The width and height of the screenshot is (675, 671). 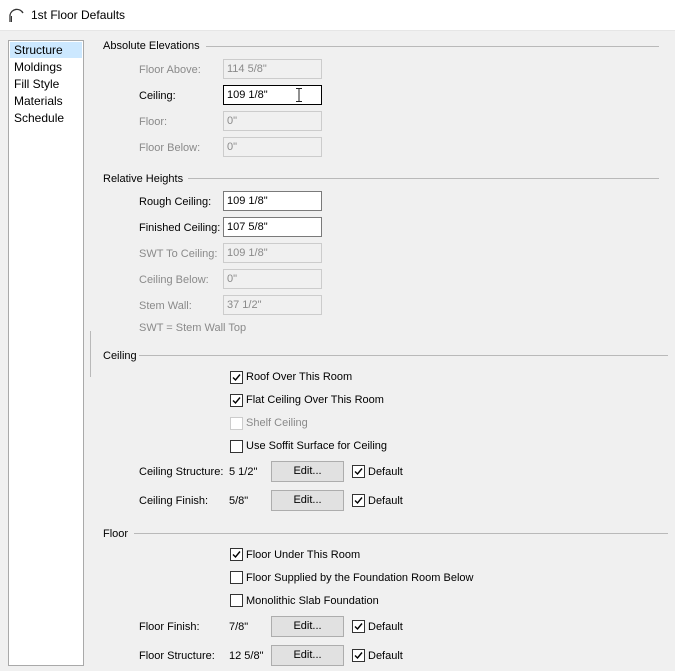 What do you see at coordinates (312, 601) in the screenshot?
I see `monolithic-slab-label: Monolithic Slab Foundation` at bounding box center [312, 601].